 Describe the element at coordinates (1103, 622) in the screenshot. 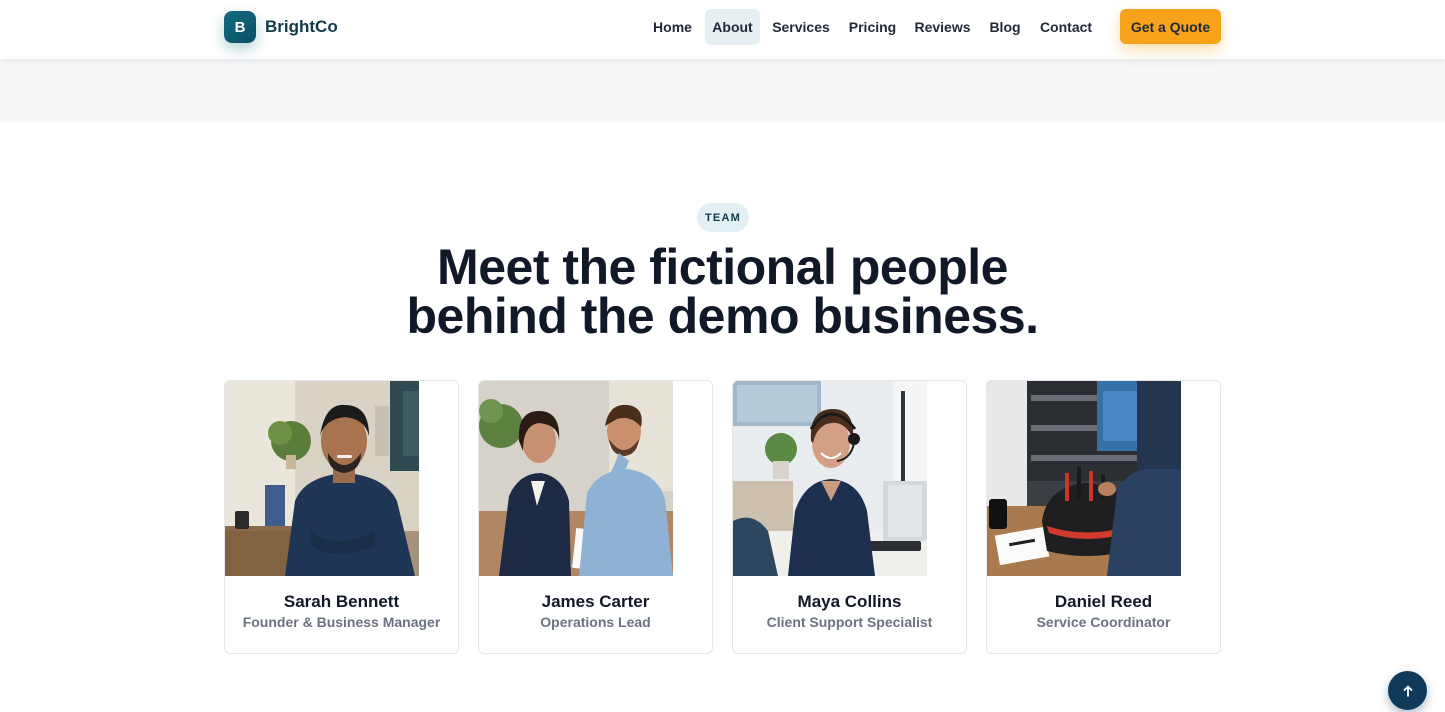

I see `member-role: Service Coordinator` at that location.